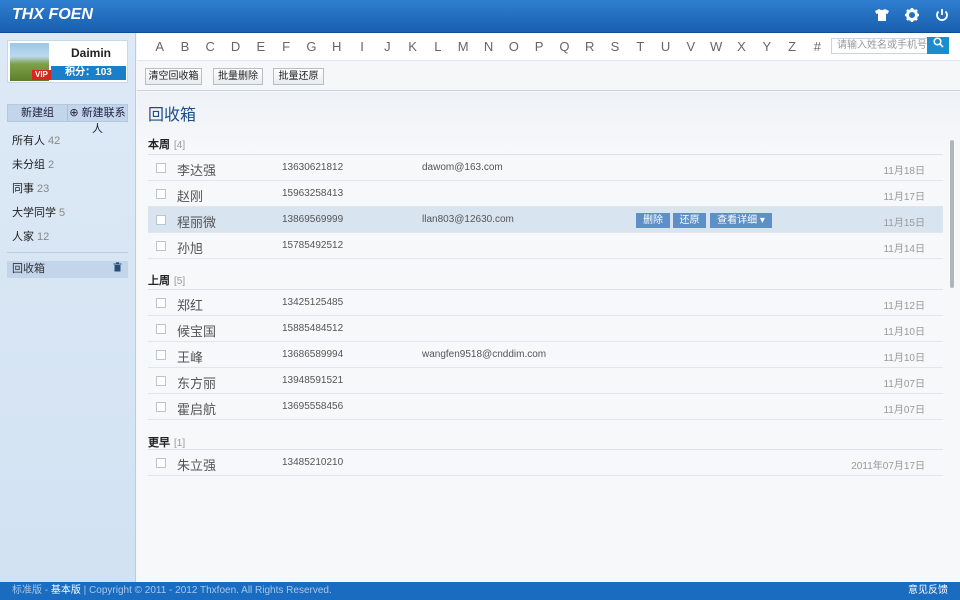 The image size is (960, 600). What do you see at coordinates (880, 46) in the screenshot?
I see `search-input: 请输入姓名或手机号` at bounding box center [880, 46].